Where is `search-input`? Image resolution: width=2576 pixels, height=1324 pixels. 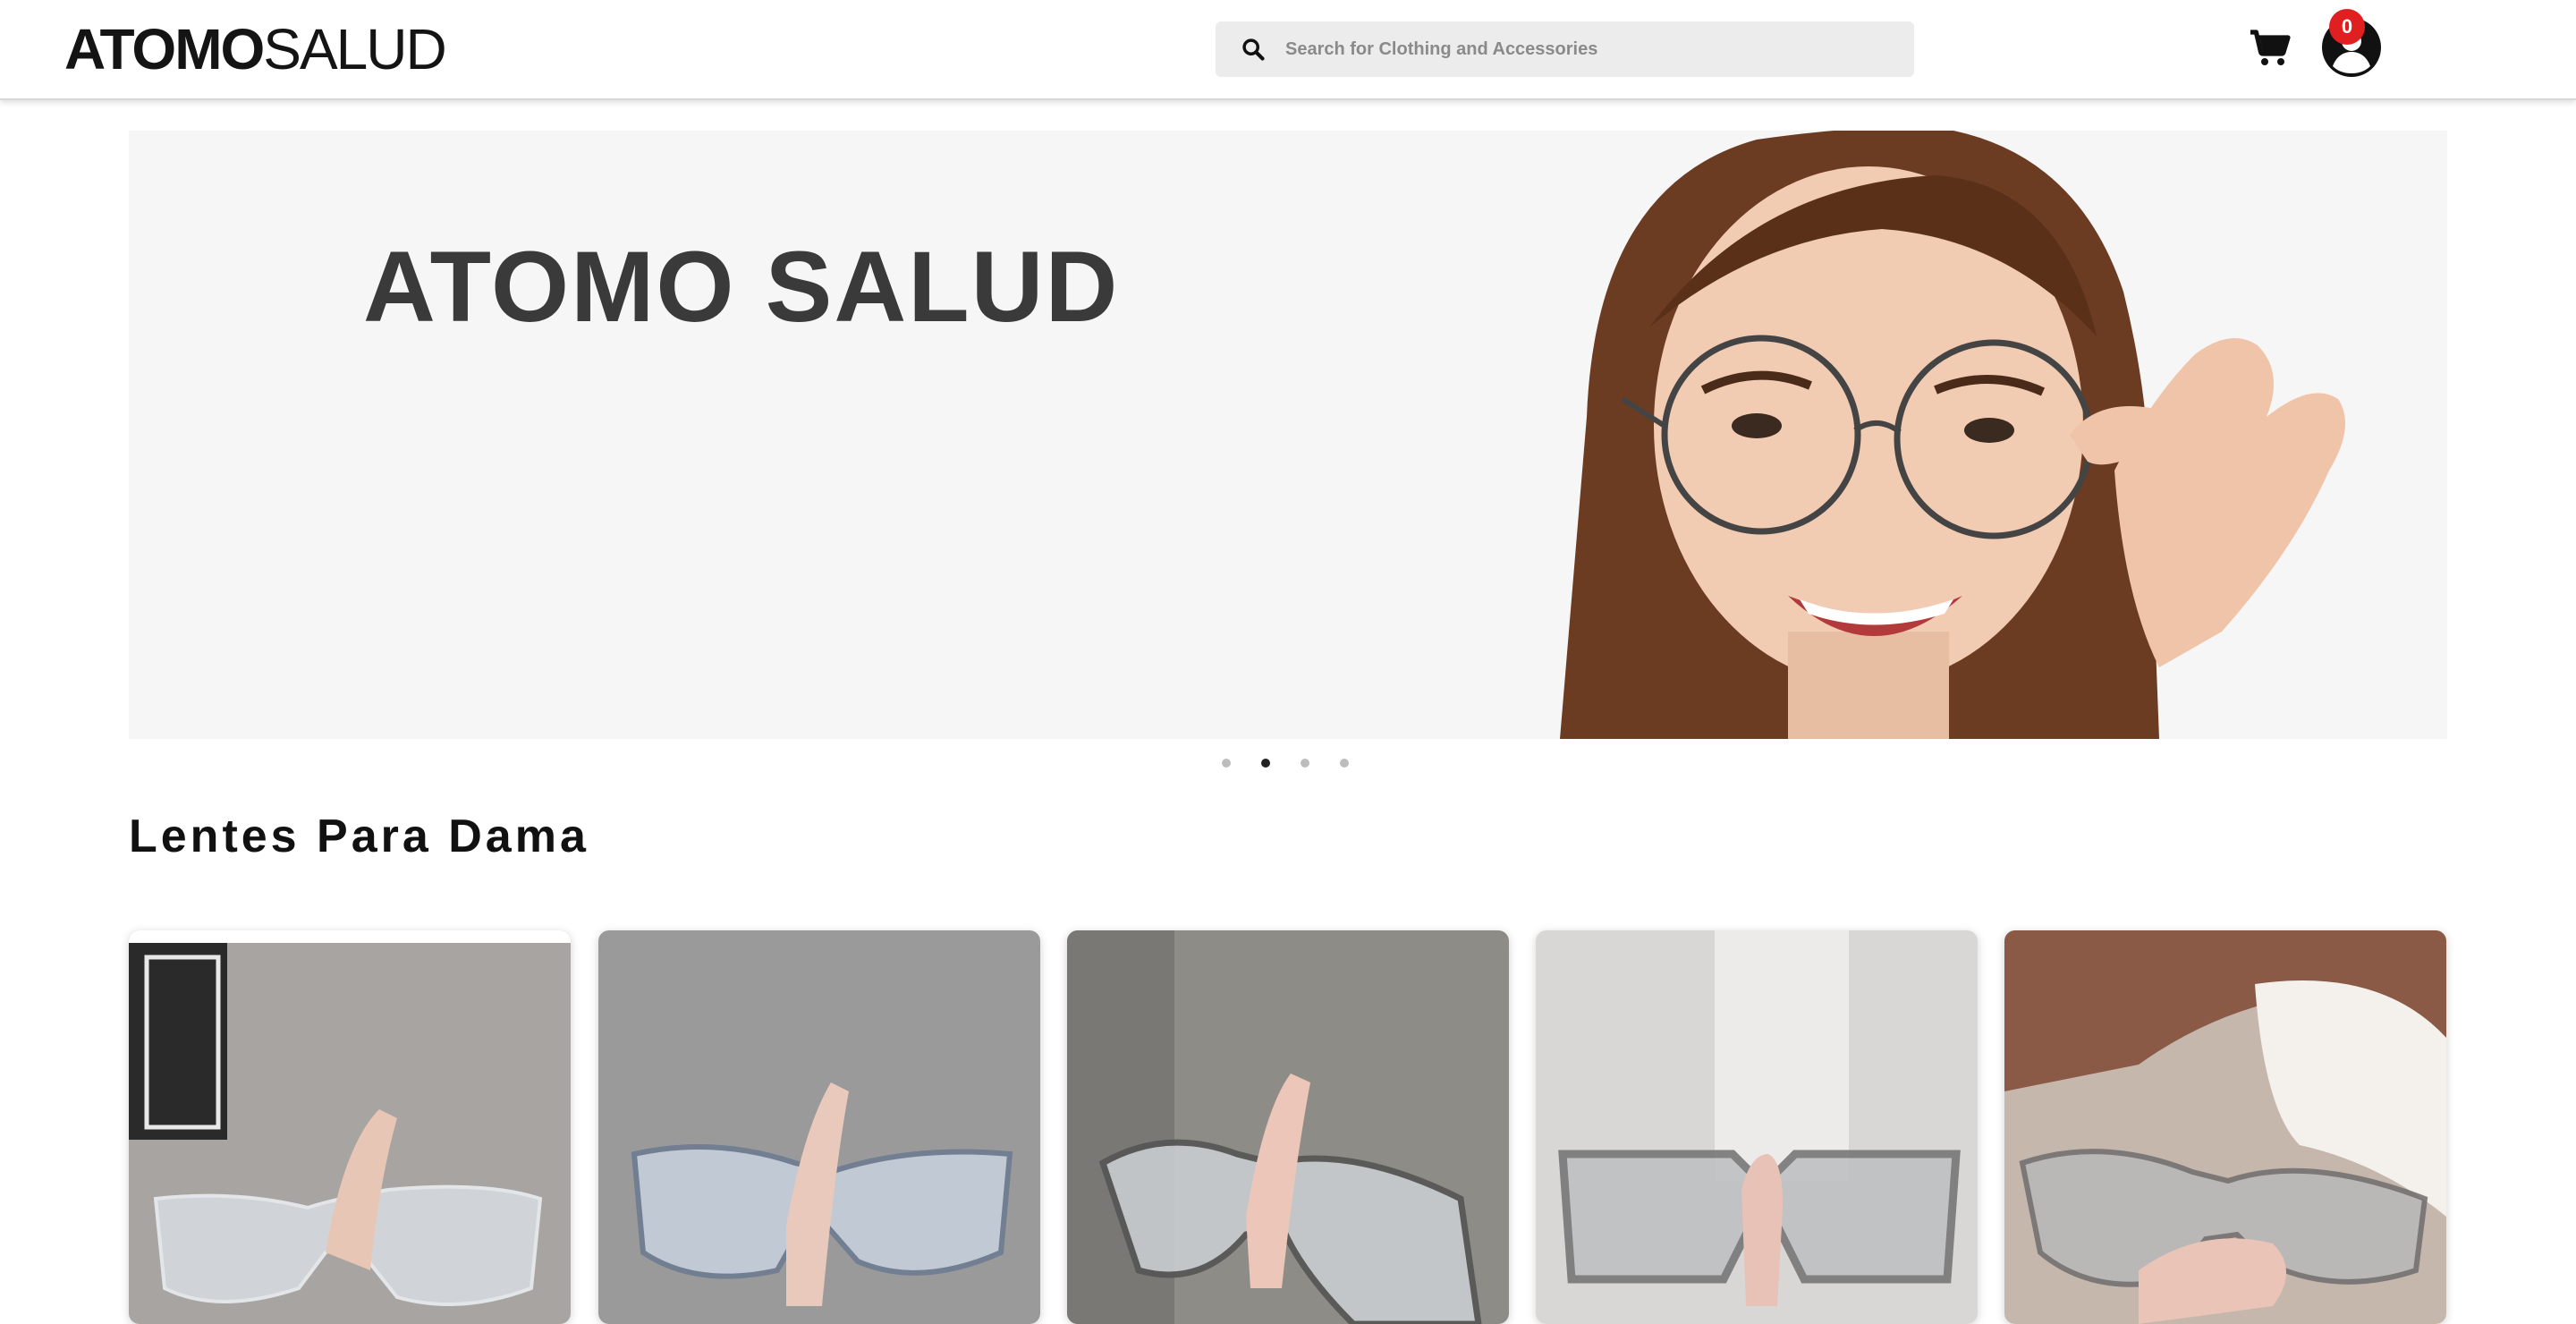
search-input is located at coordinates (1589, 49).